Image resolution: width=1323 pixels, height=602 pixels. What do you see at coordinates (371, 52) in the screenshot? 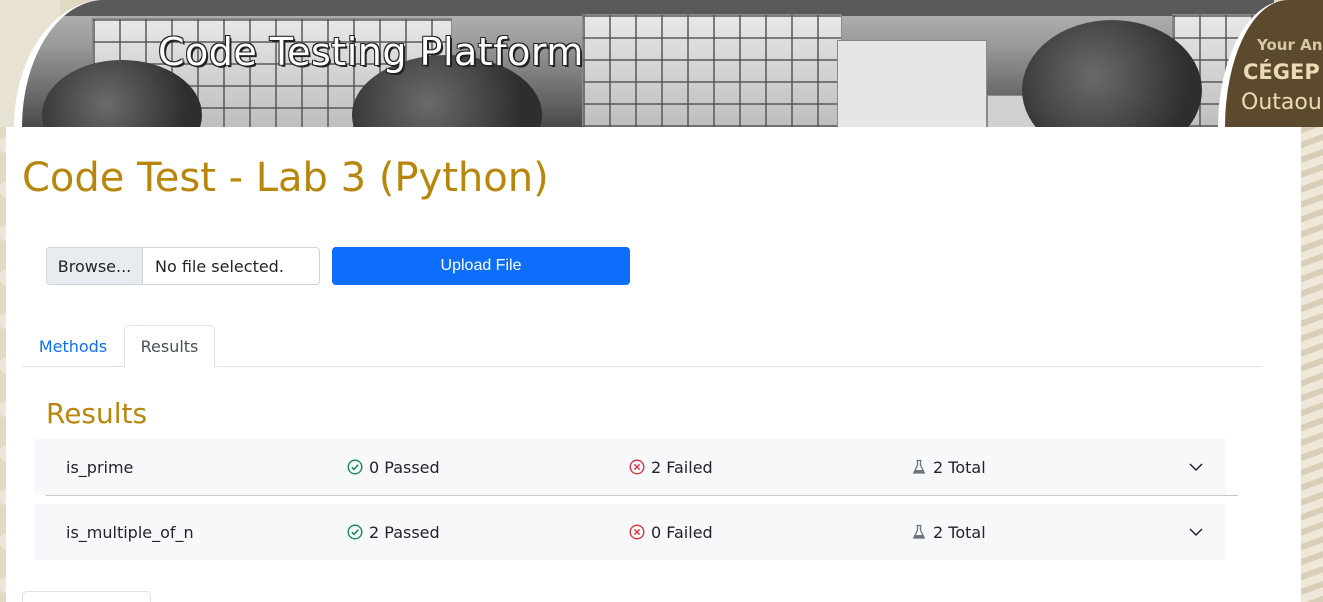
I see `banner-title: Code Testing Platform` at bounding box center [371, 52].